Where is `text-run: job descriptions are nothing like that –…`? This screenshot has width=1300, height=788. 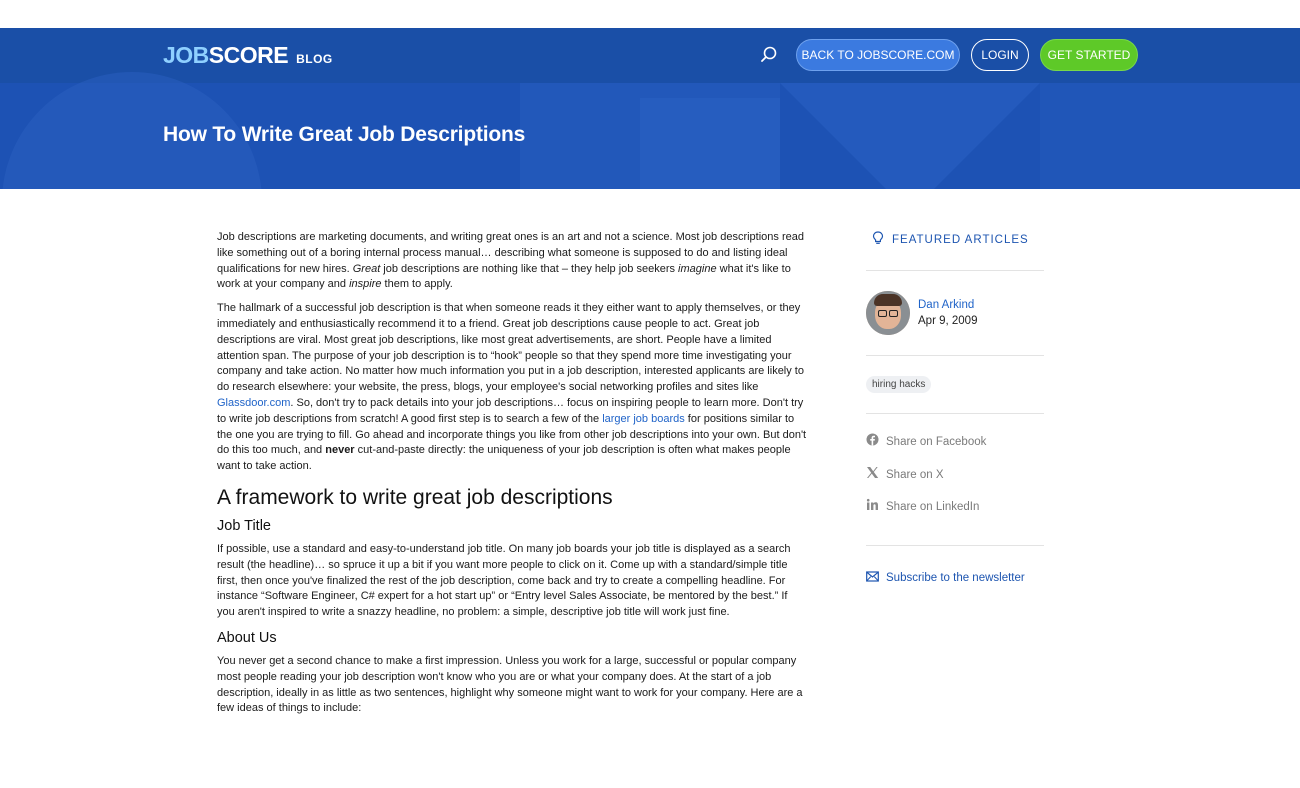
text-run: job descriptions are nothing like that –… is located at coordinates (529, 268).